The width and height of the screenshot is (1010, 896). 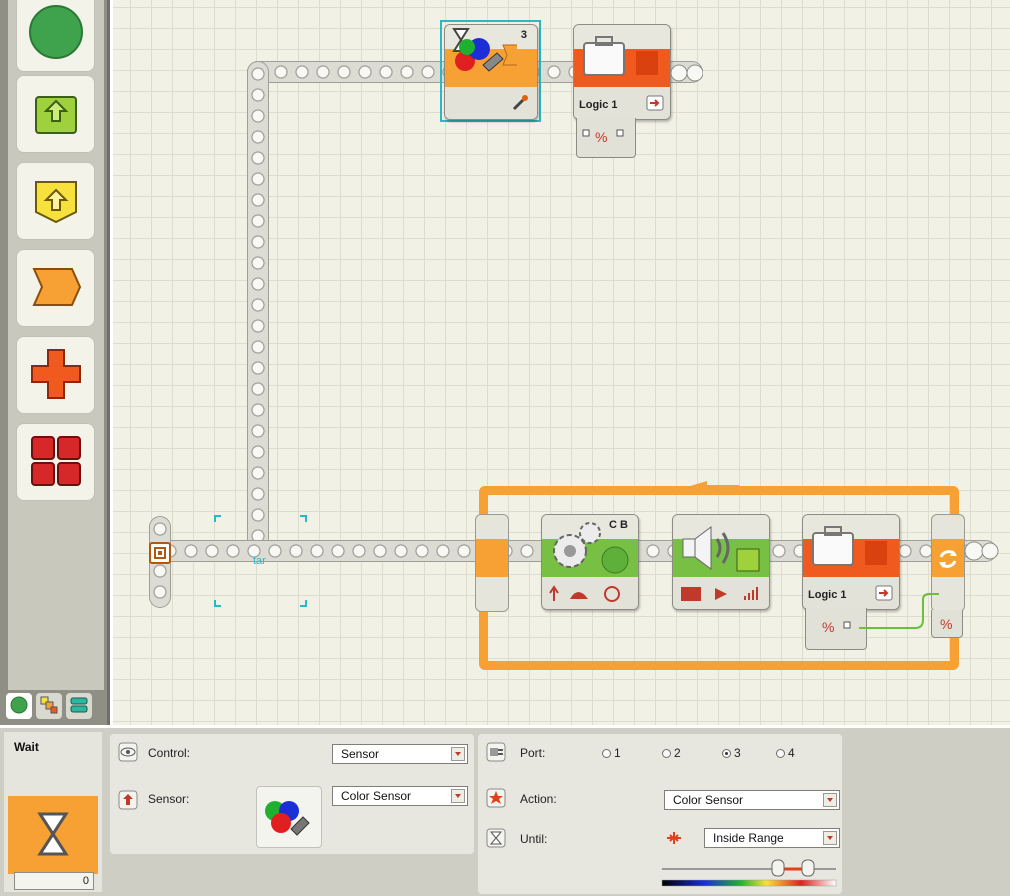 What do you see at coordinates (128, 752) in the screenshot?
I see `eye-icon` at bounding box center [128, 752].